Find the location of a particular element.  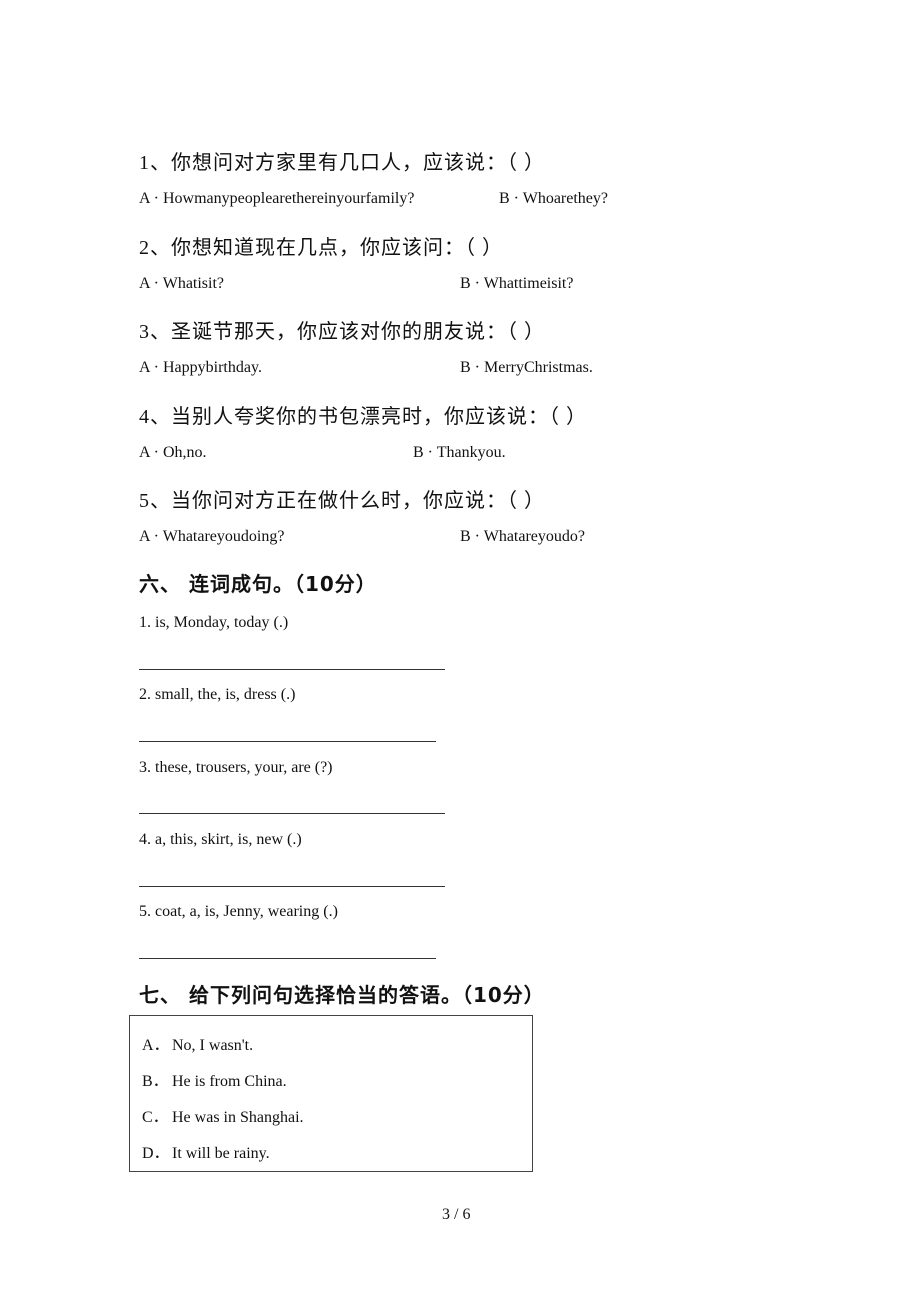

page-number: 3 / 6 is located at coordinates (456, 1214).